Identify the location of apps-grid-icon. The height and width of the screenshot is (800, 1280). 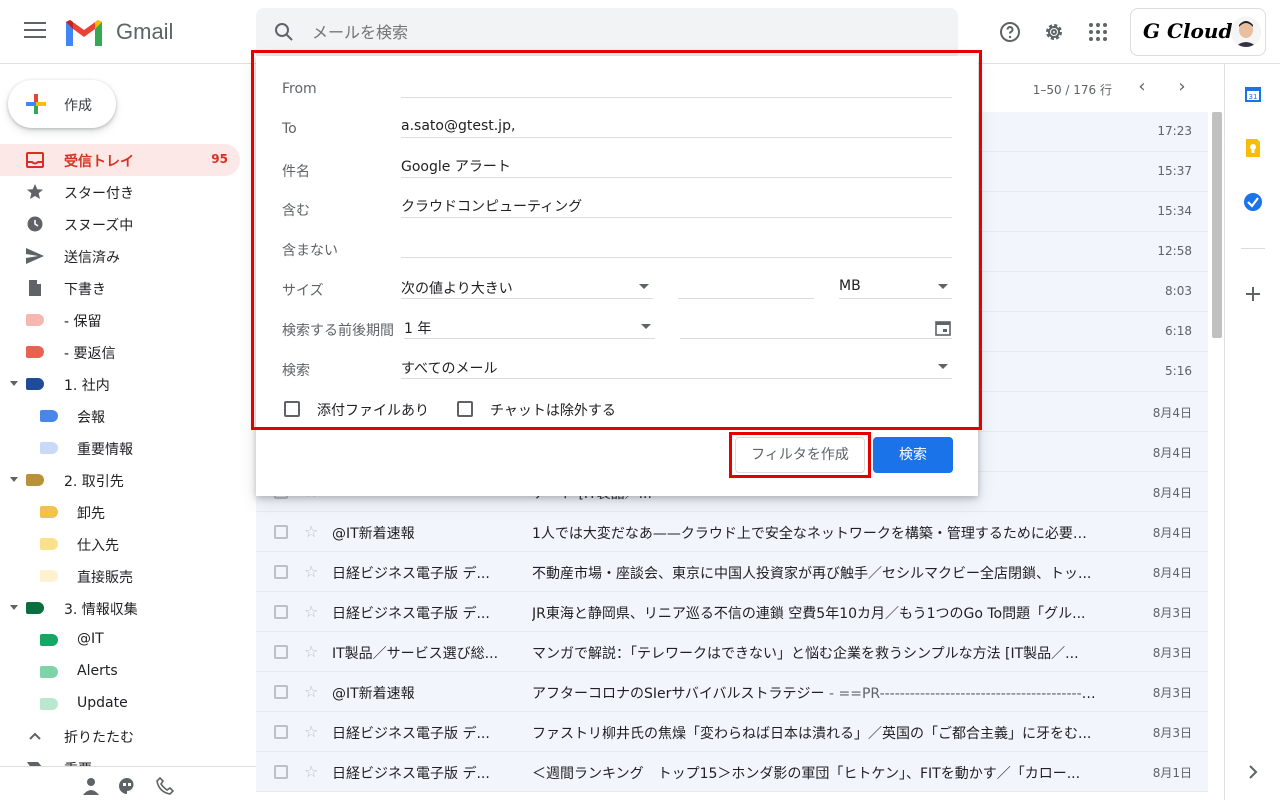
(1098, 32).